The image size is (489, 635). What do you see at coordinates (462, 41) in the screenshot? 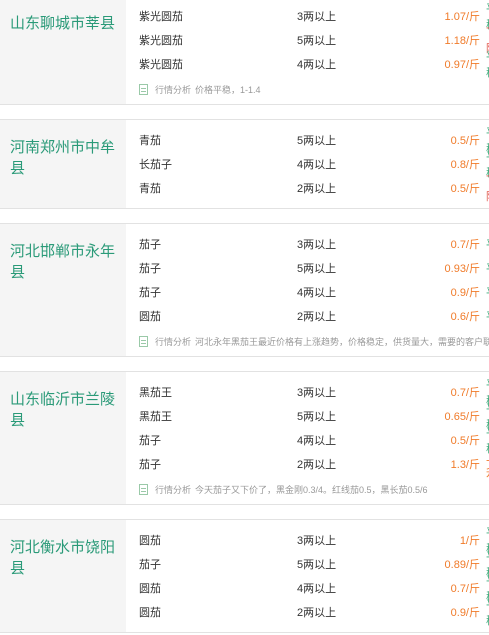
I see `price-value: 1.18/斤` at bounding box center [462, 41].